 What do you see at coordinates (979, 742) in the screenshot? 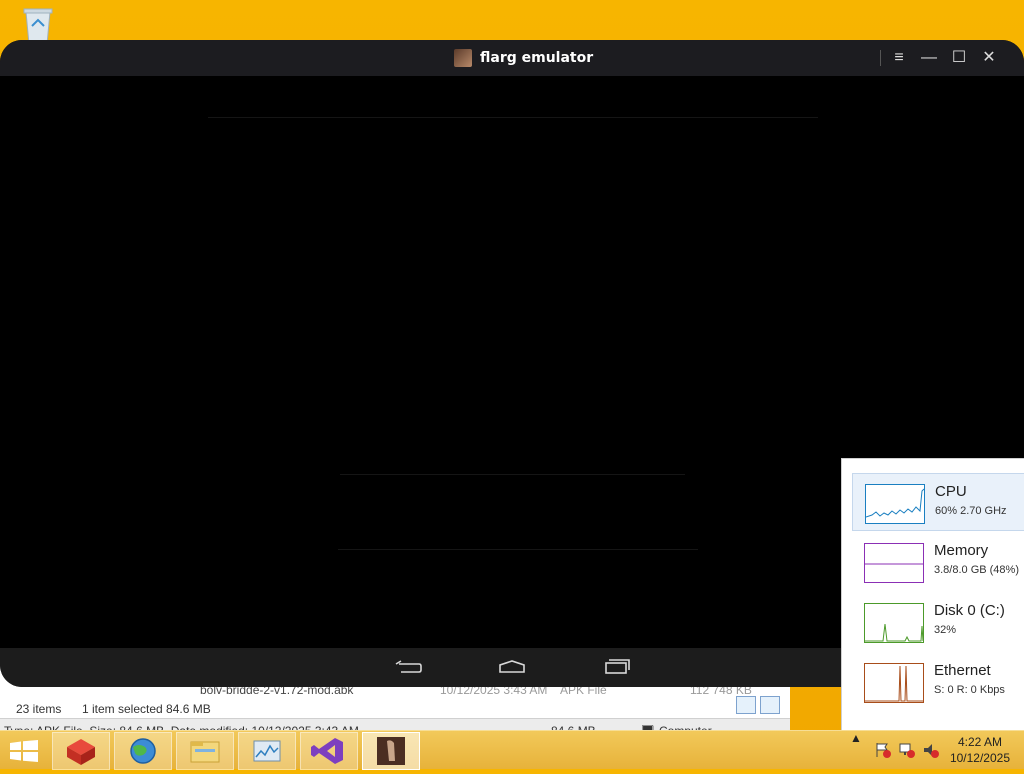
I see `clock-time: 4:22 AM` at bounding box center [979, 742].